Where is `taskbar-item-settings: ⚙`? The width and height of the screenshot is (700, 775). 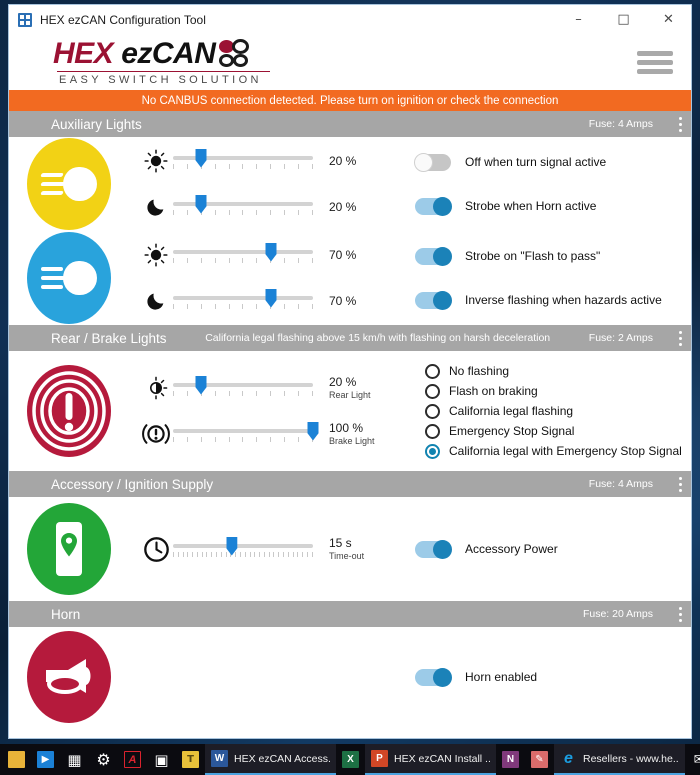 taskbar-item-settings: ⚙ is located at coordinates (103, 759).